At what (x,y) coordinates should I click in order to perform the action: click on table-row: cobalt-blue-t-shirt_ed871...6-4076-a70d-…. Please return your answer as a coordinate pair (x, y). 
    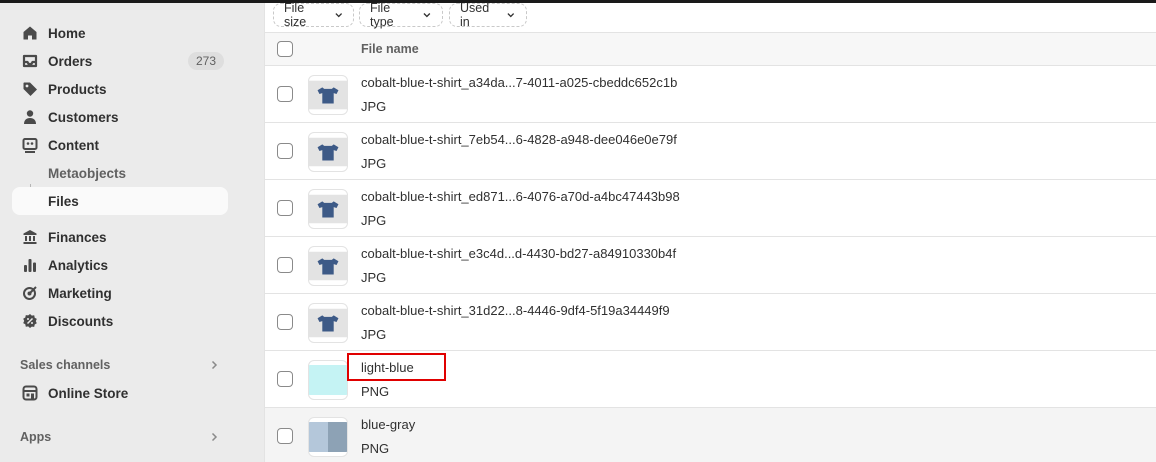
    Looking at the image, I should click on (710, 208).